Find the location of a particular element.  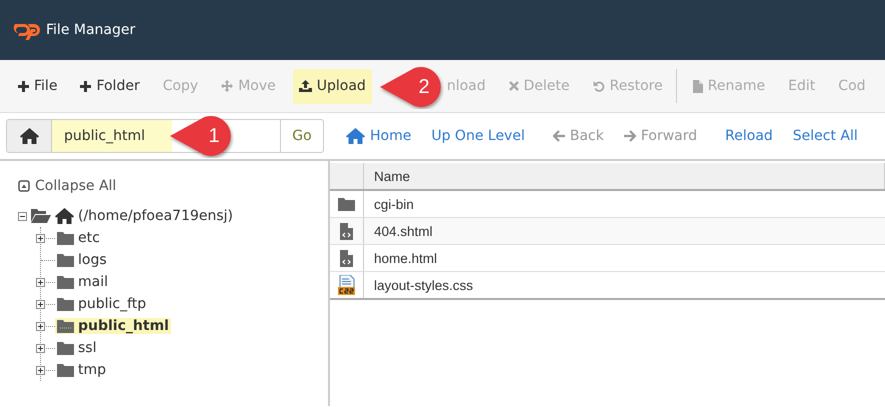

right-arrow-icon is located at coordinates (630, 136).